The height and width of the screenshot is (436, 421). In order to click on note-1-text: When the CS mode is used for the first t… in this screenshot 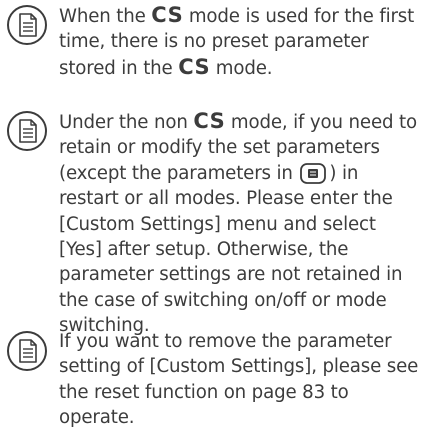, I will do `click(237, 41)`.